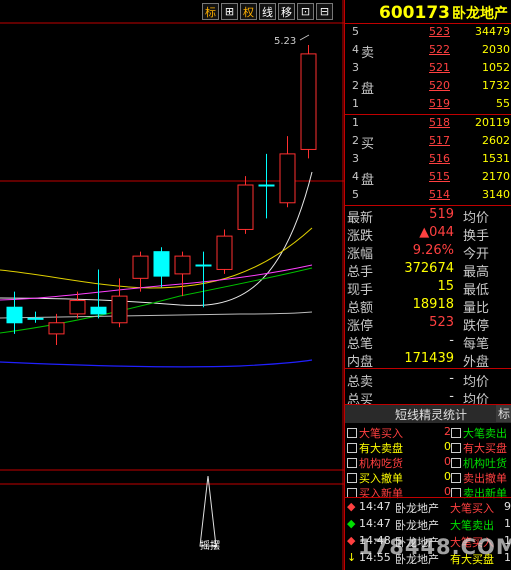  I want to click on quote-value: 523, so click(441, 322).